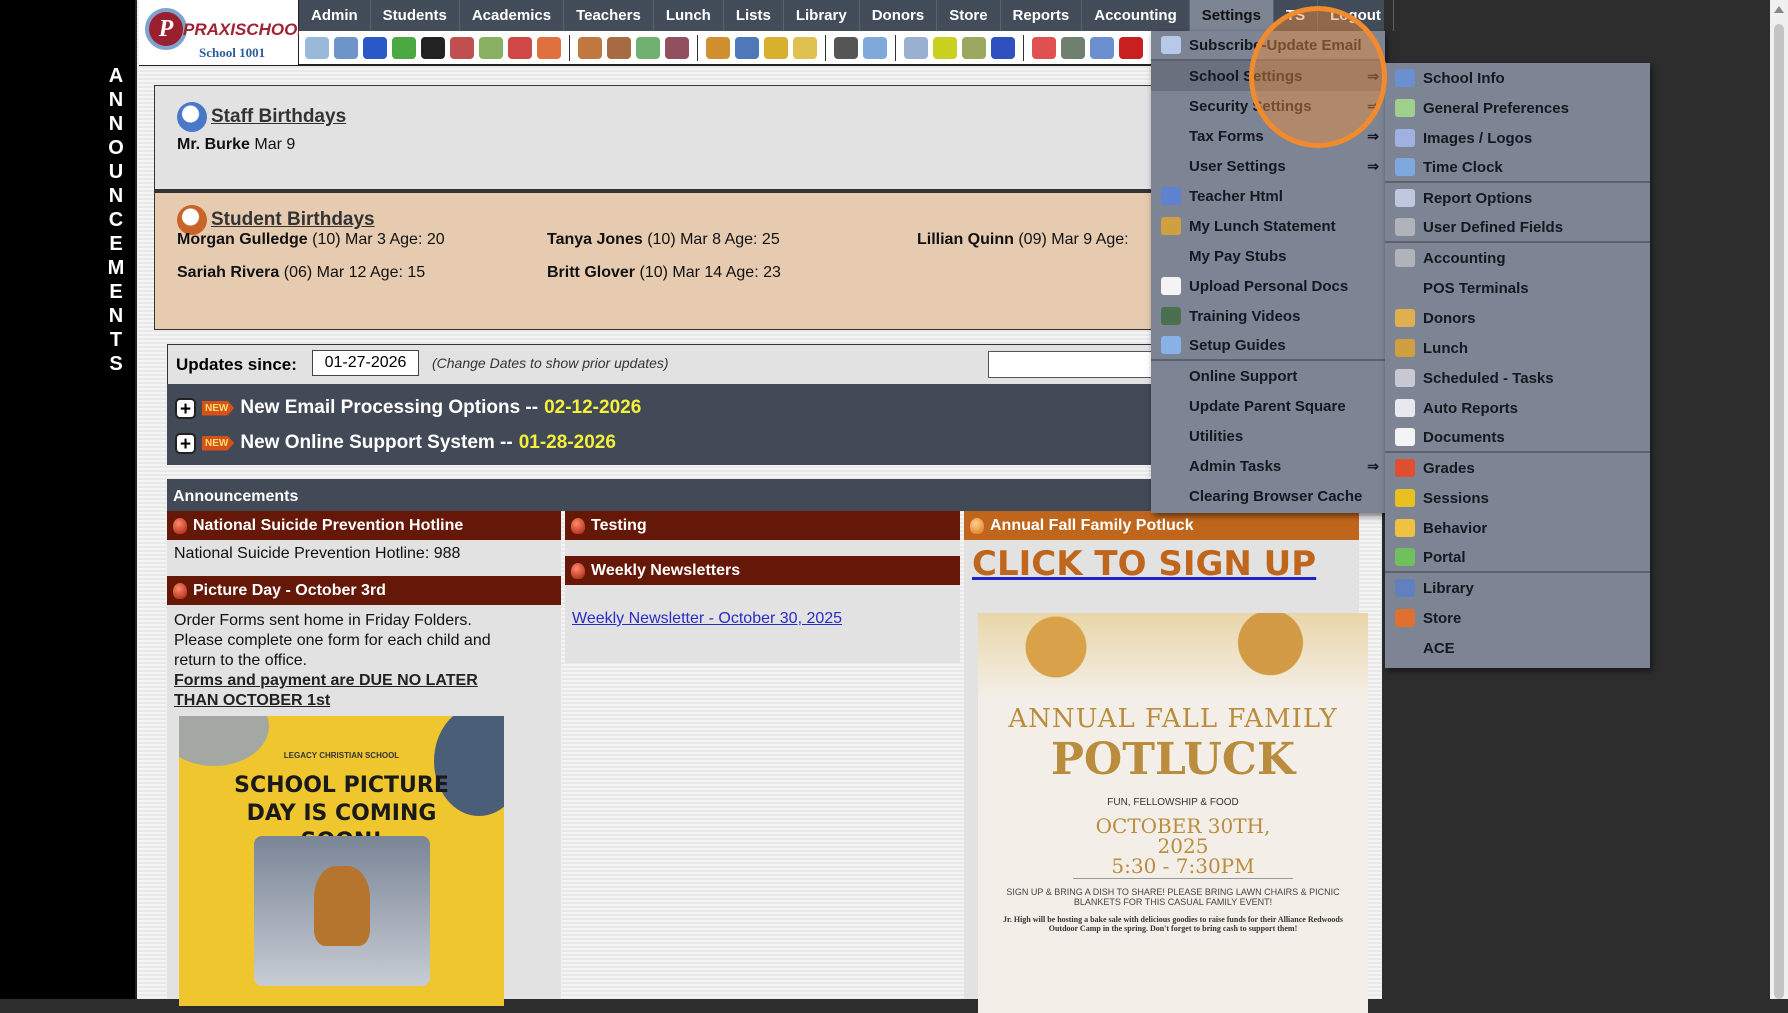 Image resolution: width=1788 pixels, height=1013 pixels. What do you see at coordinates (1268, 466) in the screenshot?
I see `menu-item-admin-tasks: Admin Tasks ⇒` at bounding box center [1268, 466].